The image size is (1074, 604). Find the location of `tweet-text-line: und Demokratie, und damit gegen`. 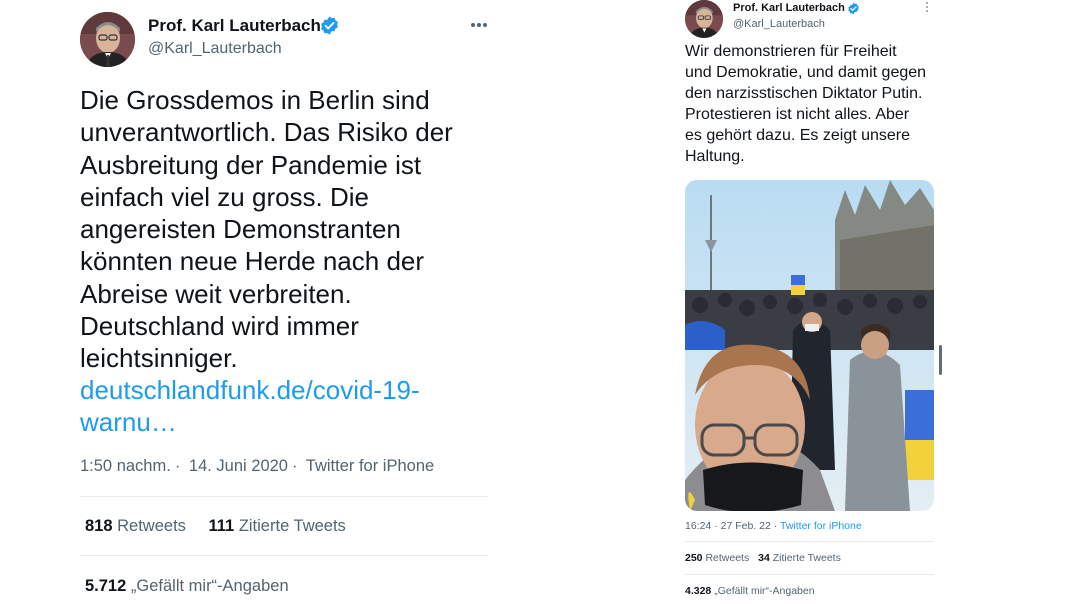

tweet-text-line: und Demokratie, und damit gegen is located at coordinates (806, 72).